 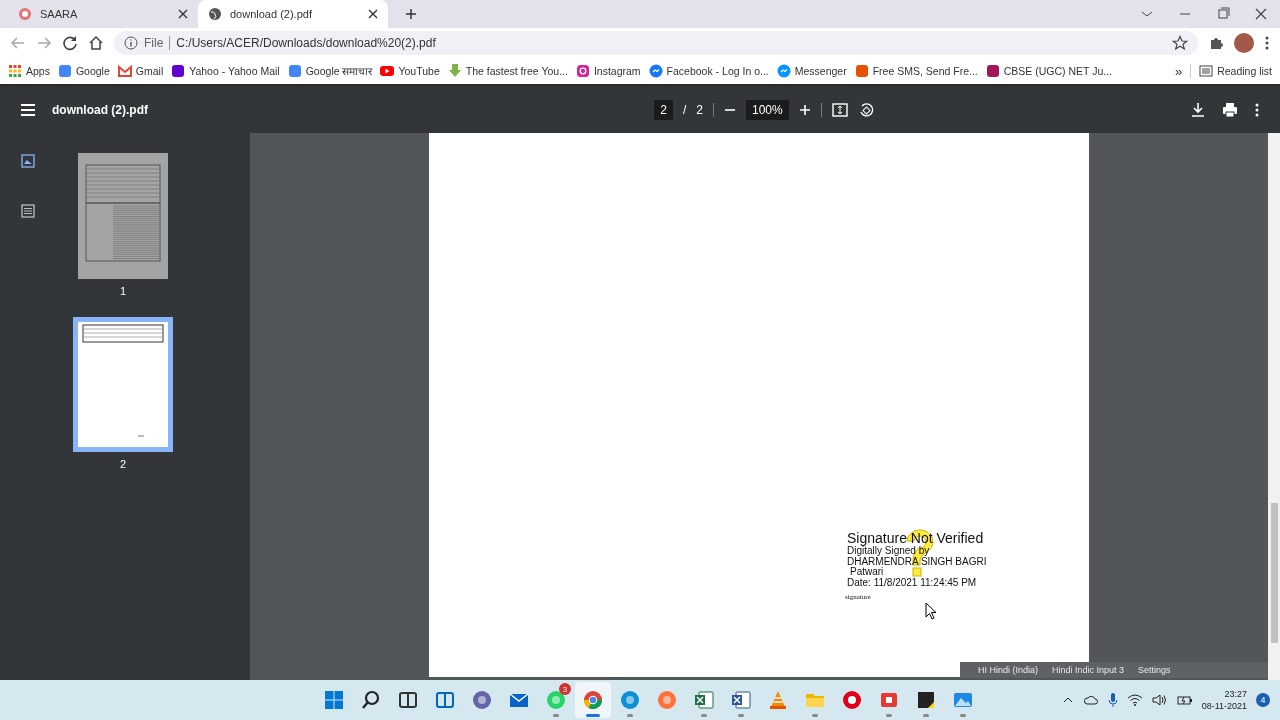 I want to click on date-text: 08-11-2021, so click(x=1224, y=706).